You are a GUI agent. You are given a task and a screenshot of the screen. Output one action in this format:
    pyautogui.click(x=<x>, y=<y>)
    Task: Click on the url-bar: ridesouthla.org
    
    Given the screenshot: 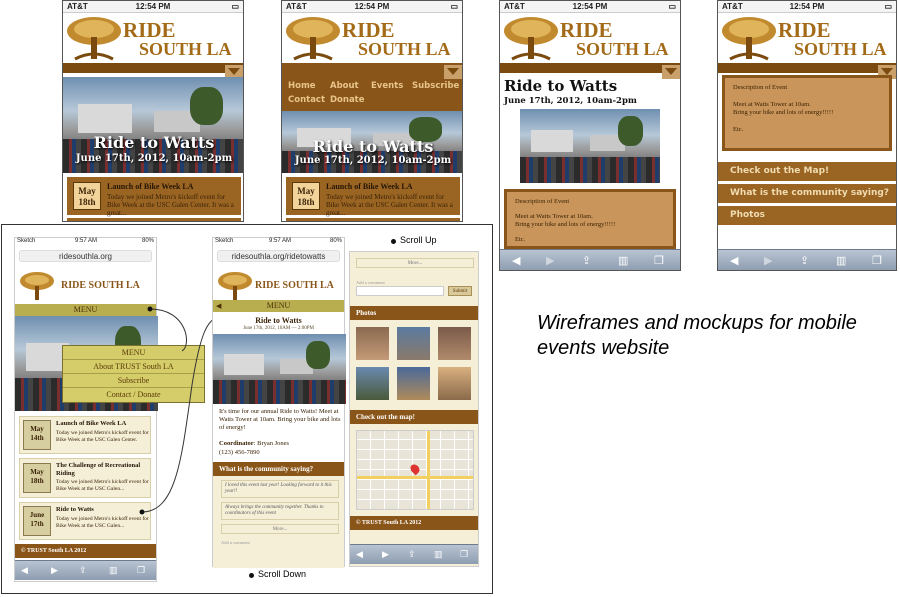 What is the action you would take?
    pyautogui.click(x=85, y=256)
    